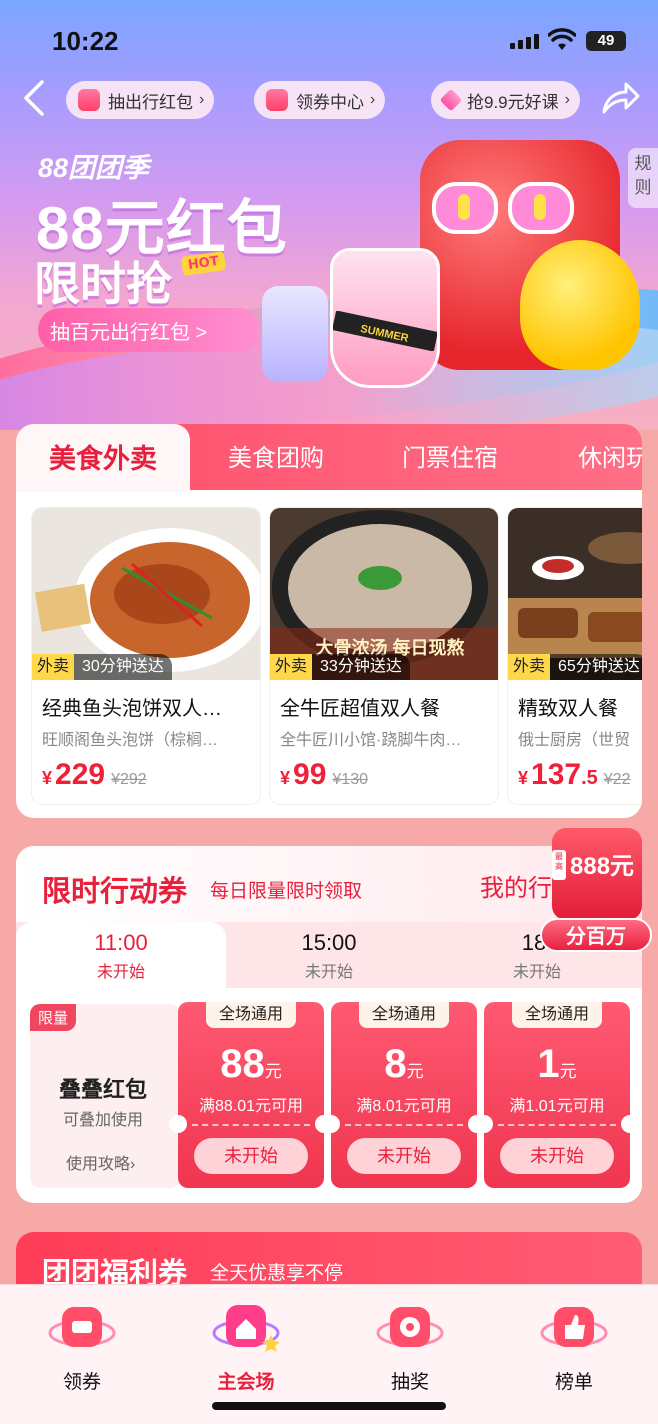 The width and height of the screenshot is (658, 1424). I want to click on price: ¥ 137 .5 ¥22, so click(574, 775).